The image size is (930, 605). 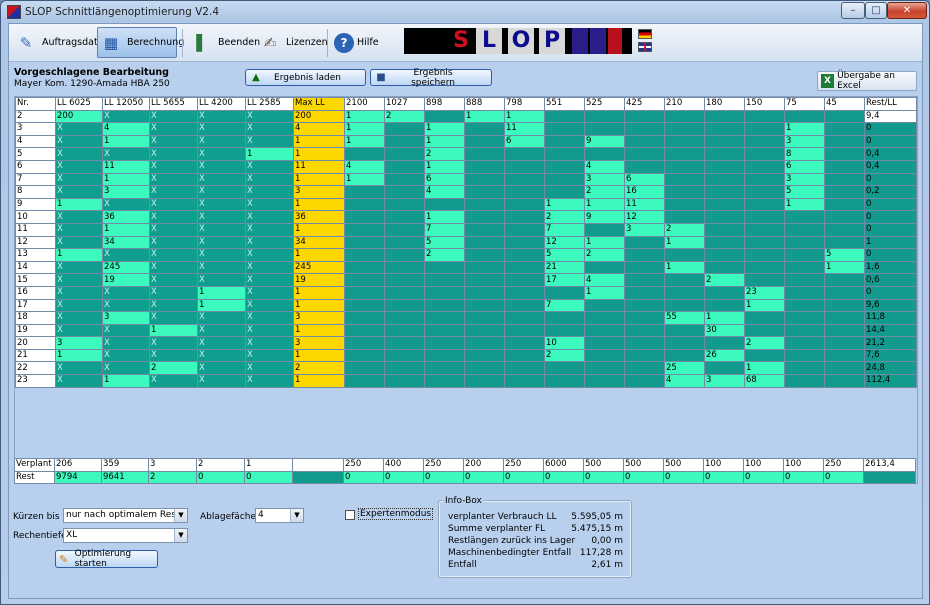 What do you see at coordinates (466, 141) in the screenshot?
I see `table-row: 4X1XXX1116930` at bounding box center [466, 141].